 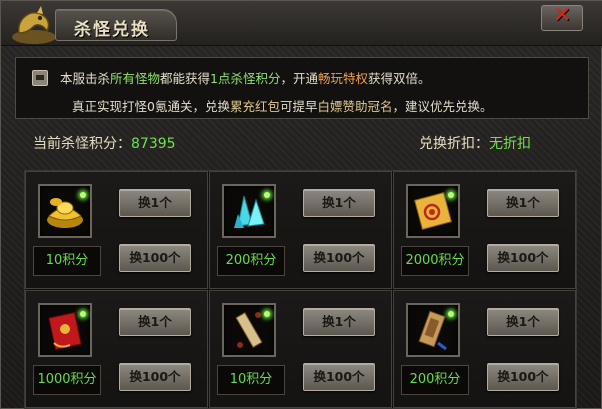 What do you see at coordinates (151, 106) in the screenshot?
I see `line2-segment: 真正实现打怪0氪通关，兑换` at bounding box center [151, 106].